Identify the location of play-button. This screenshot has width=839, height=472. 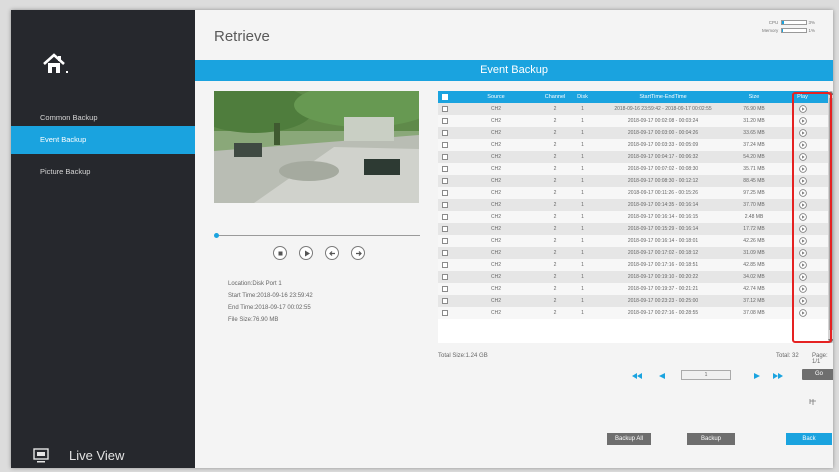
(306, 253).